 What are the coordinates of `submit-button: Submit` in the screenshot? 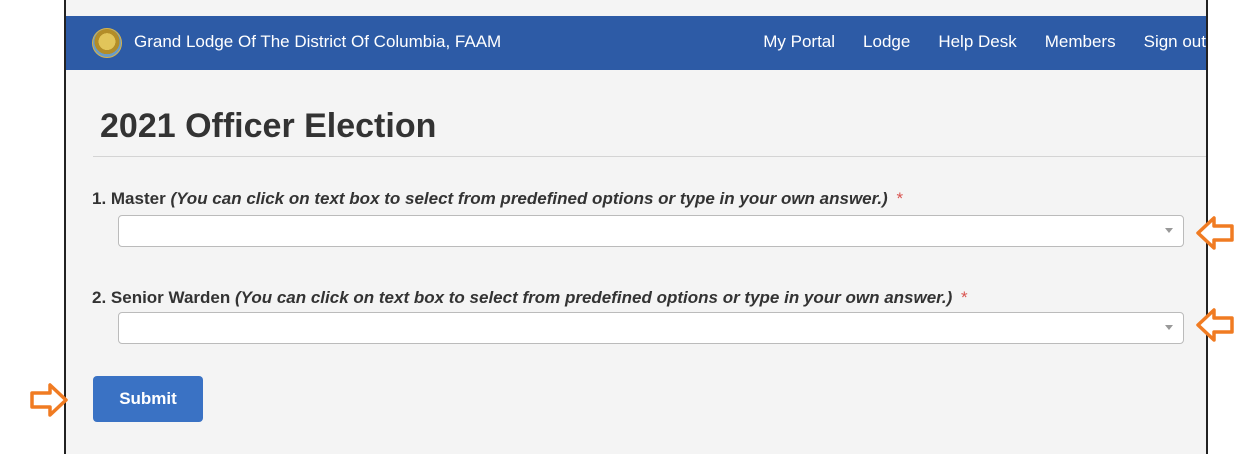 It's located at (148, 399).